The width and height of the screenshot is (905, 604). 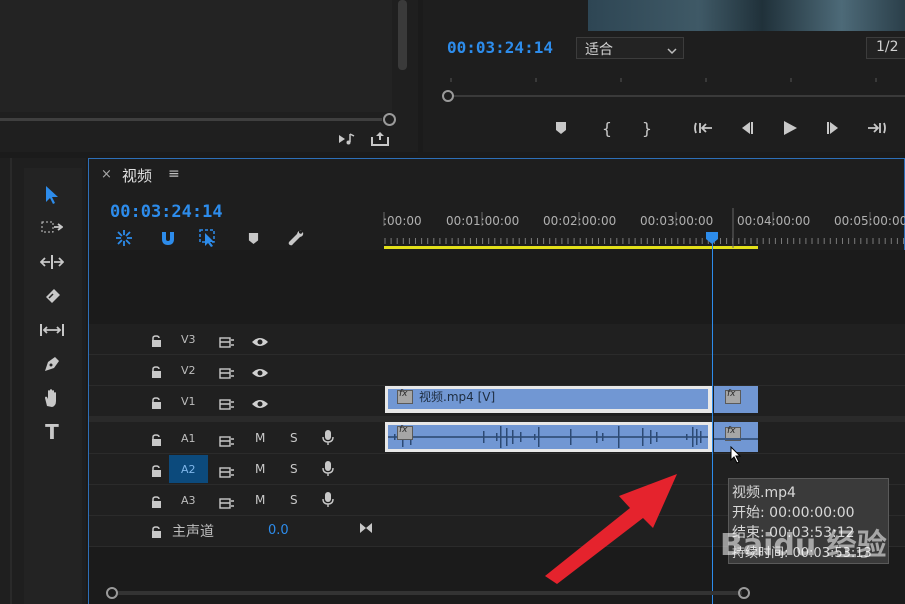 What do you see at coordinates (52, 398) in the screenshot?
I see `hand-tool-icon` at bounding box center [52, 398].